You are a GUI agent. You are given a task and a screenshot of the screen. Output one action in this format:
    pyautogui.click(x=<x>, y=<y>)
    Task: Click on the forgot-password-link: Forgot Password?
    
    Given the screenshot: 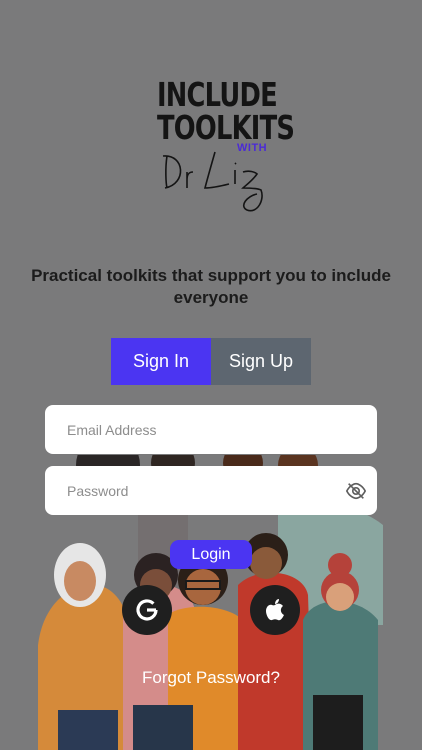 What is the action you would take?
    pyautogui.click(x=211, y=678)
    